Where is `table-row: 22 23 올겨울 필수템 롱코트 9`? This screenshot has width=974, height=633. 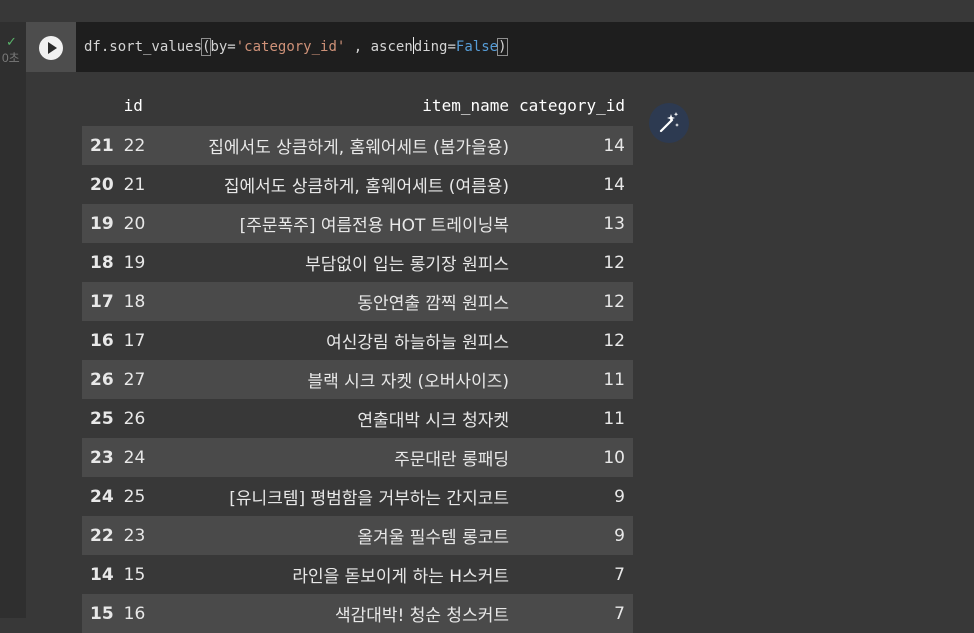 table-row: 22 23 올겨울 필수템 롱코트 9 is located at coordinates (357, 535).